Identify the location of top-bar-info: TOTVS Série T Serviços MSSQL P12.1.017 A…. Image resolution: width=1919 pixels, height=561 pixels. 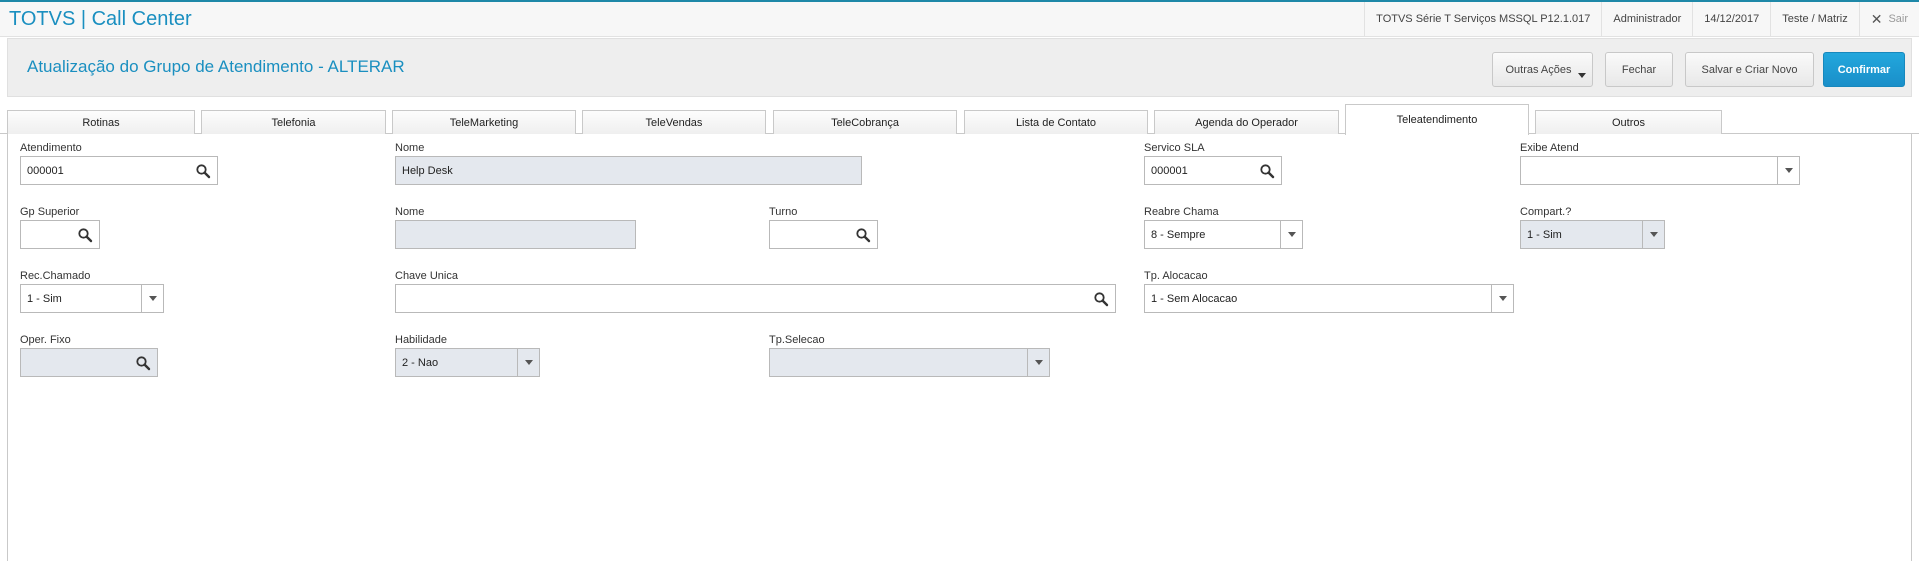
(1641, 19).